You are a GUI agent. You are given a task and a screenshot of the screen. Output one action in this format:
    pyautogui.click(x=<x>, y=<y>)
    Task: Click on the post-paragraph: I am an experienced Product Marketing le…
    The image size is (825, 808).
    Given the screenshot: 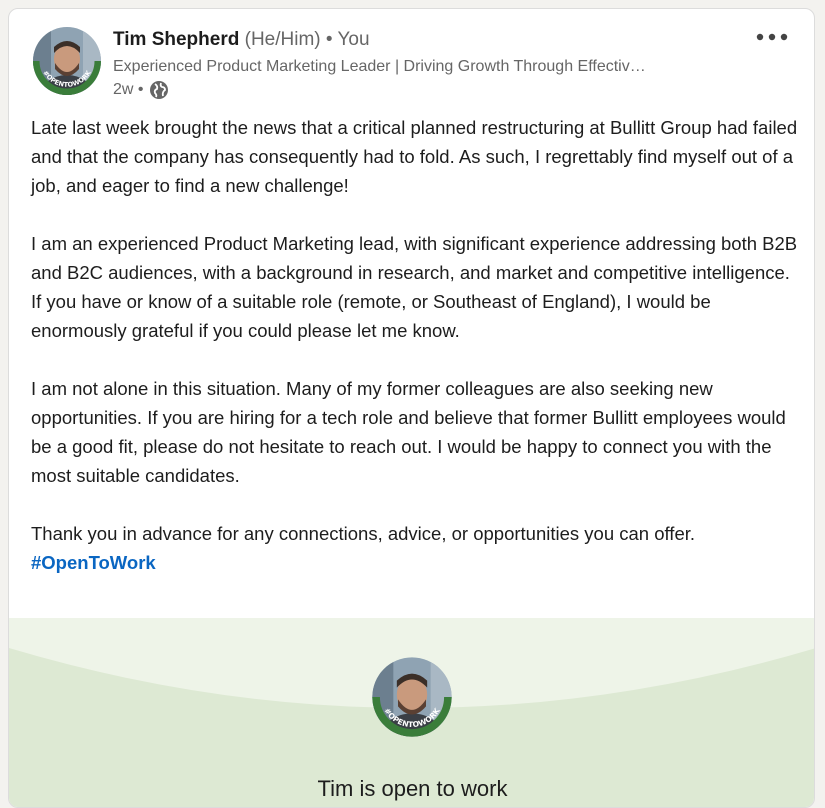 What is the action you would take?
    pyautogui.click(x=414, y=287)
    